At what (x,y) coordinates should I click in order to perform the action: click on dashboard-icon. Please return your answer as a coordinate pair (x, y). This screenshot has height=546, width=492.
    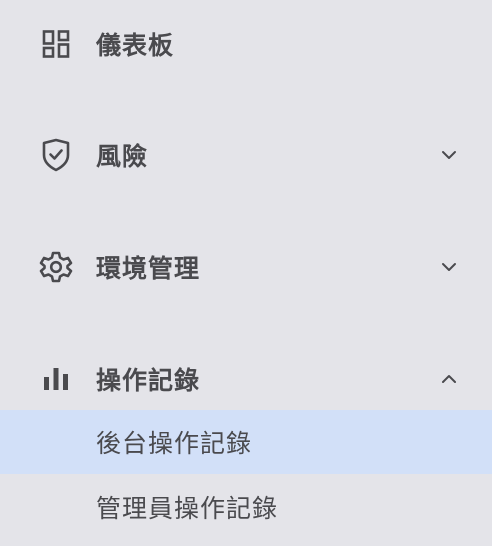
    Looking at the image, I should click on (56, 44).